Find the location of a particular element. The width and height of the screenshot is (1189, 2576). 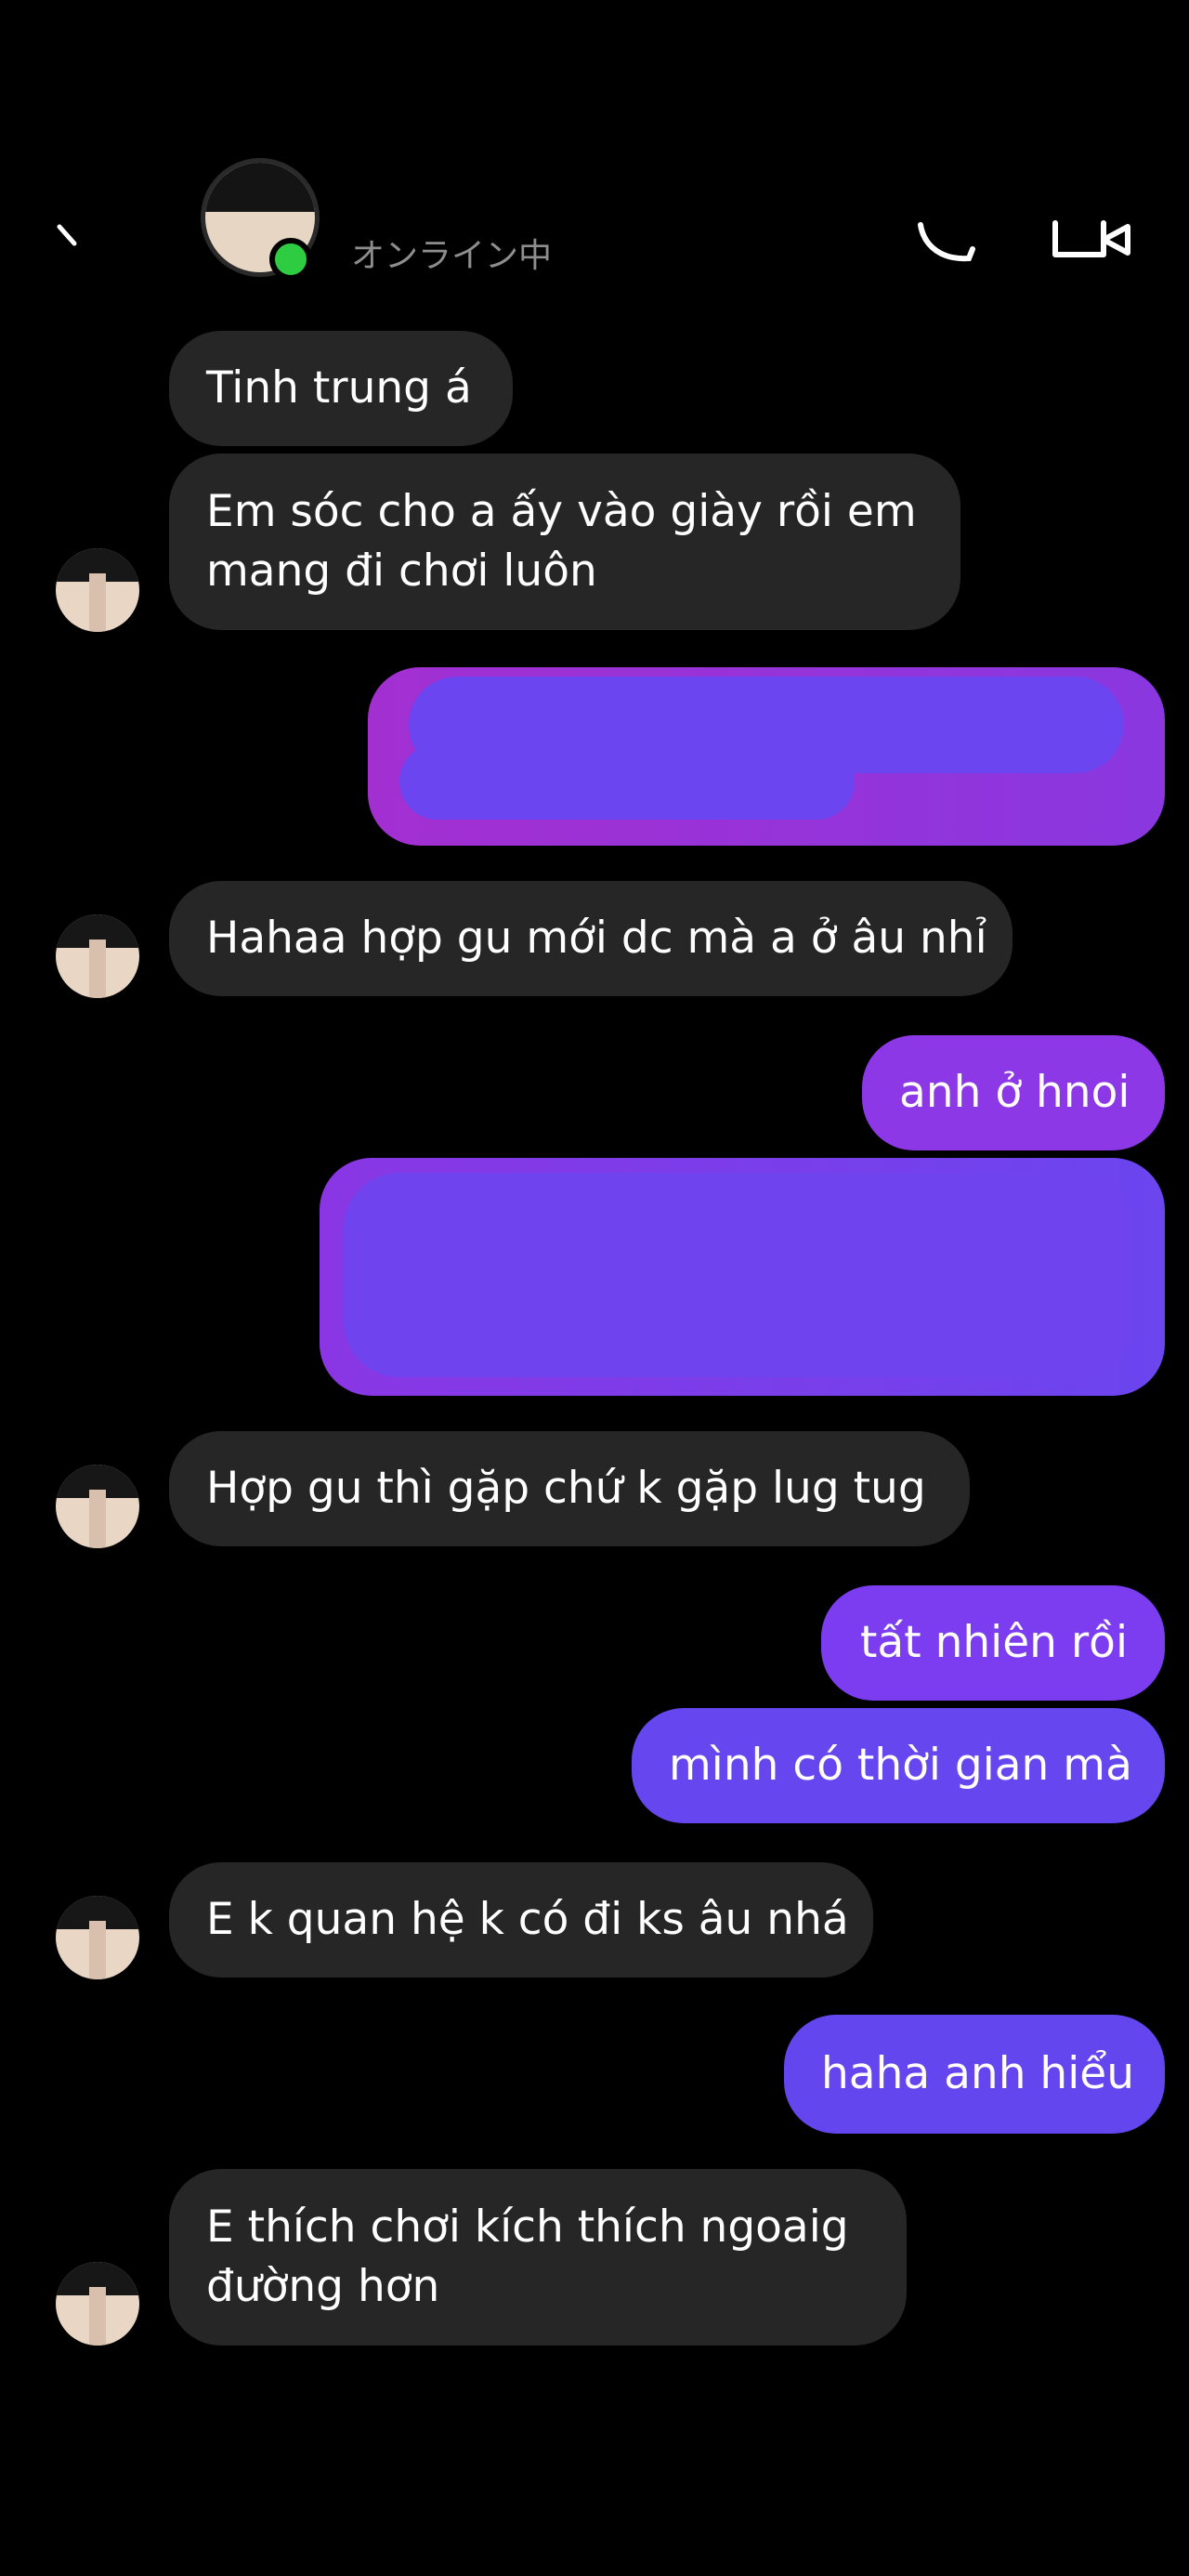

message-outgoing: tất nhiên rồi is located at coordinates (993, 1643).